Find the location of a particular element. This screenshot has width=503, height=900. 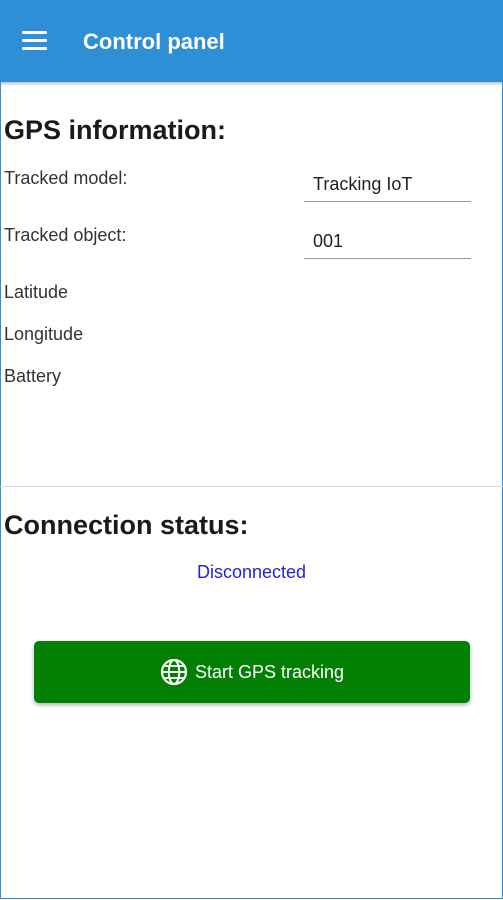

connection-status-text: Disconnected is located at coordinates (251, 572).